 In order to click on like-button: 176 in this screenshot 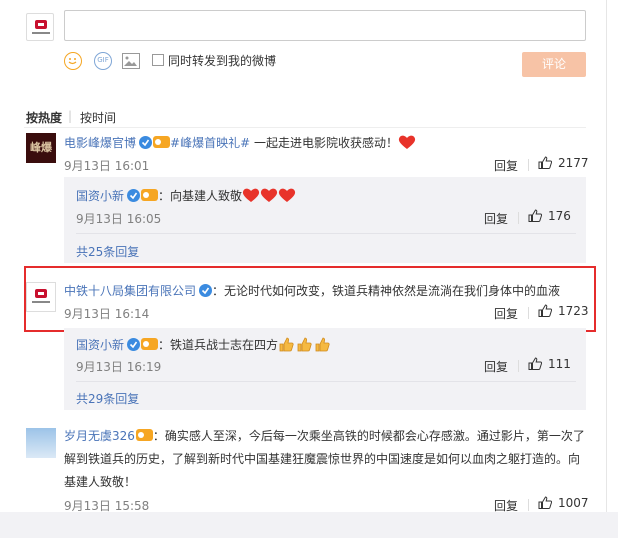, I will do `click(549, 216)`.